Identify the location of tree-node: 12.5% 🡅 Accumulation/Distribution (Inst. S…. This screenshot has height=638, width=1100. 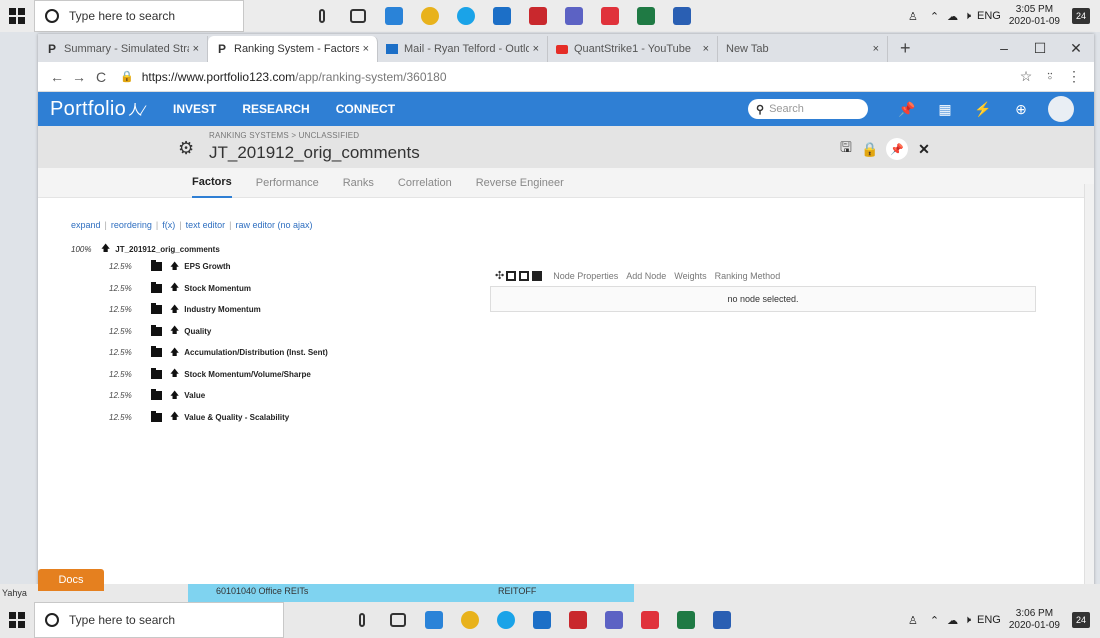
(218, 353).